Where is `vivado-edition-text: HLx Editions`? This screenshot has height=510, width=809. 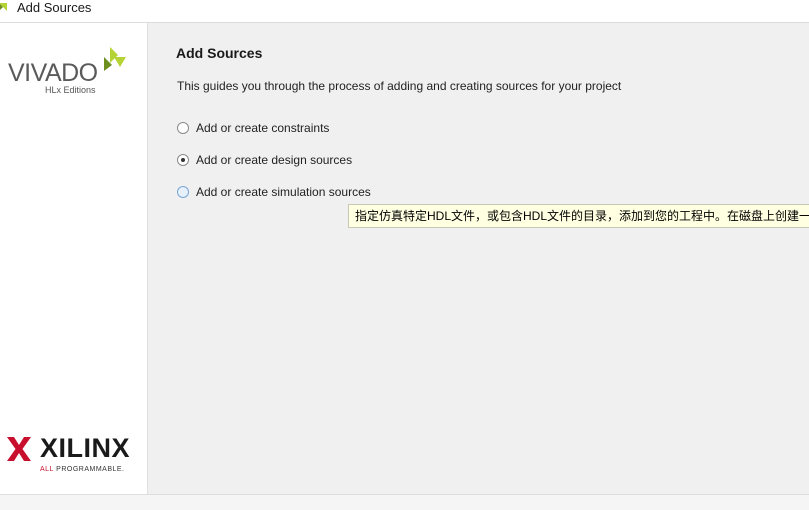 vivado-edition-text: HLx Editions is located at coordinates (70, 90).